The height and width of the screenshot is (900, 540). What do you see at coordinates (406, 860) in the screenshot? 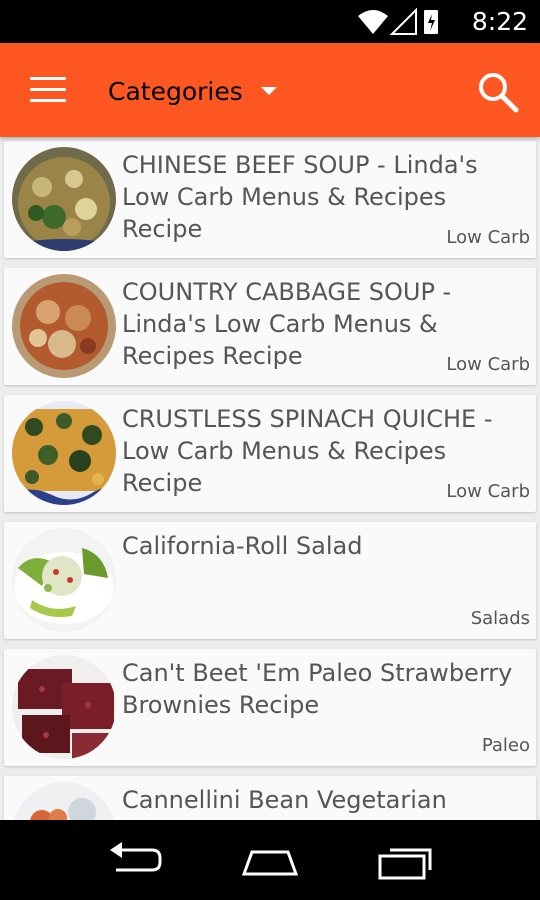
I see `recent-apps-icon` at bounding box center [406, 860].